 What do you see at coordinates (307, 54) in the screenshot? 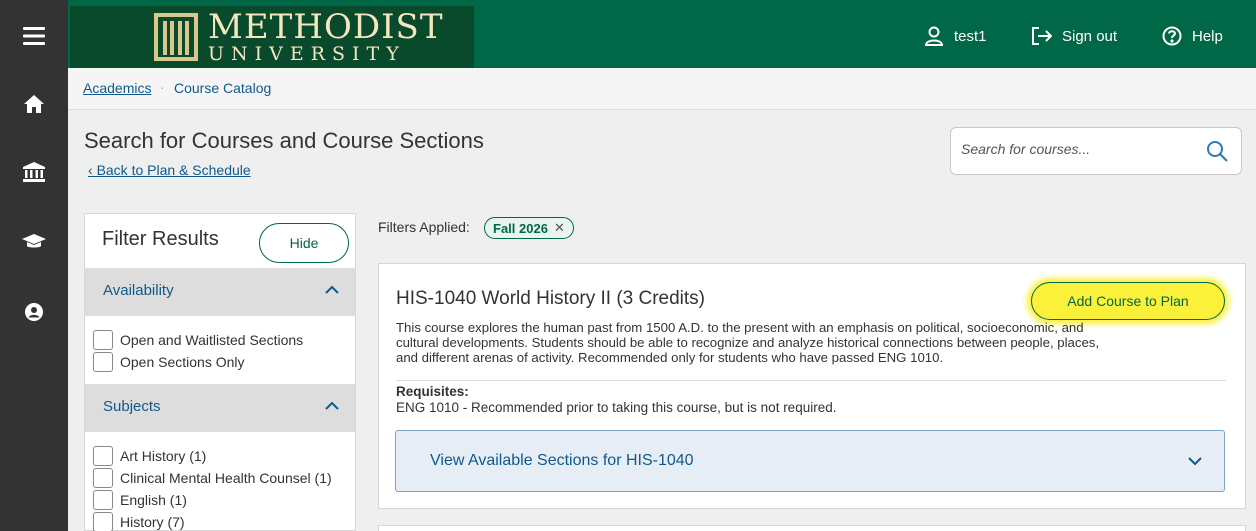
I see `logo-line-2: UNIVERSITY` at bounding box center [307, 54].